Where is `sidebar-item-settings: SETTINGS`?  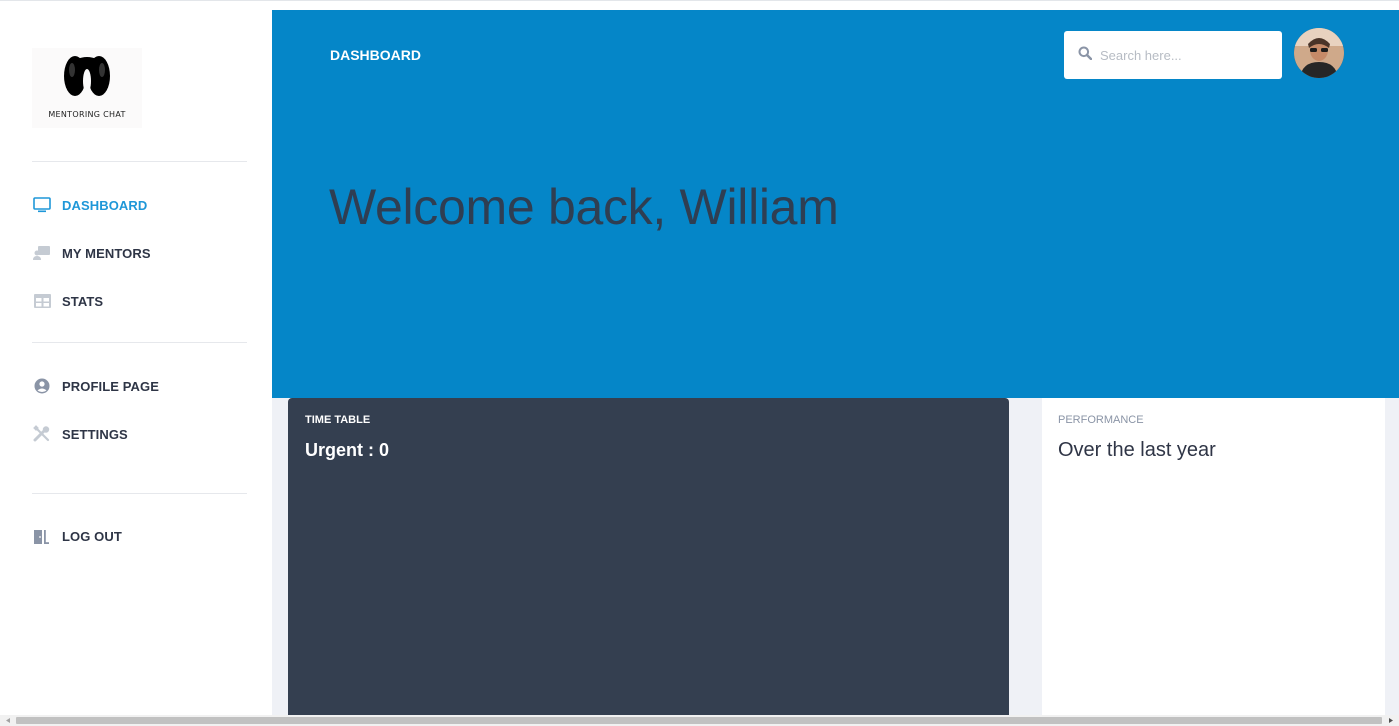
sidebar-item-settings: SETTINGS is located at coordinates (80, 434).